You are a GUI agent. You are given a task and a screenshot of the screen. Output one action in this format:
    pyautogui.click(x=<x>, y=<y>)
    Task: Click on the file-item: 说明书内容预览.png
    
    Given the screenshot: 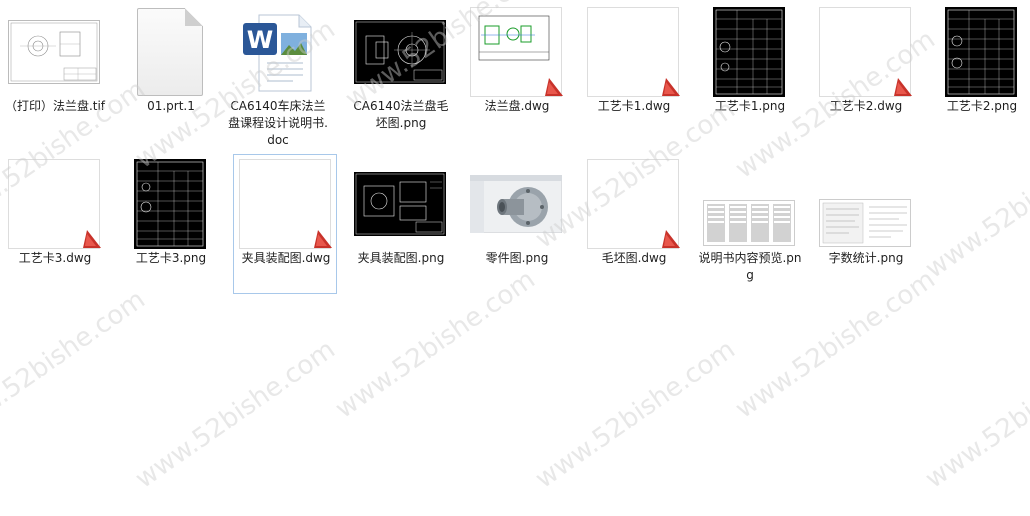 What is the action you would take?
    pyautogui.click(x=749, y=224)
    